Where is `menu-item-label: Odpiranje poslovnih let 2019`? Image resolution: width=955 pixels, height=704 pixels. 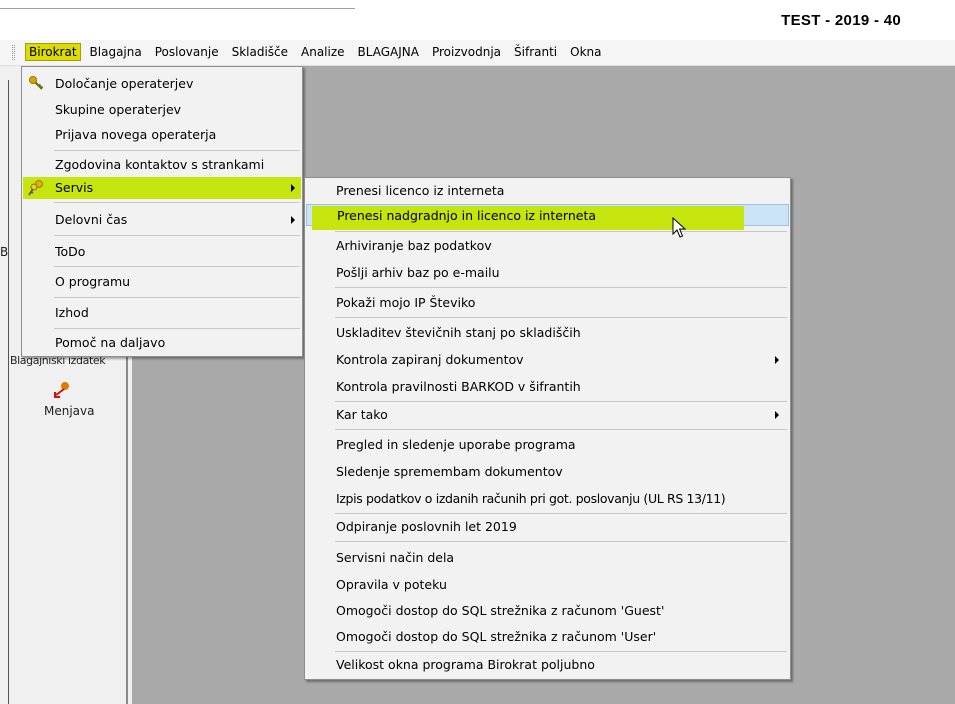 menu-item-label: Odpiranje poslovnih let 2019 is located at coordinates (426, 526).